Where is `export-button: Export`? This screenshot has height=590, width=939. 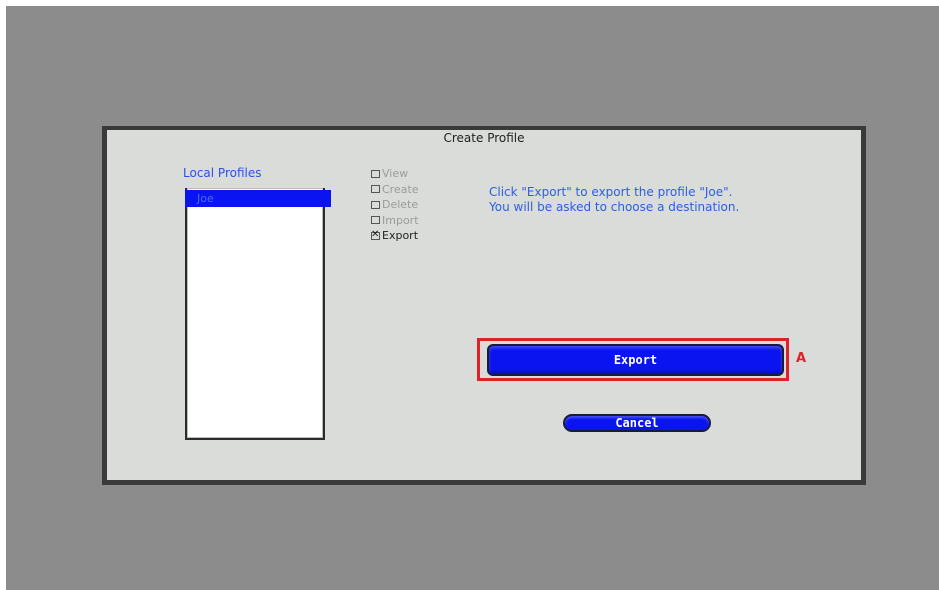 export-button: Export is located at coordinates (635, 360).